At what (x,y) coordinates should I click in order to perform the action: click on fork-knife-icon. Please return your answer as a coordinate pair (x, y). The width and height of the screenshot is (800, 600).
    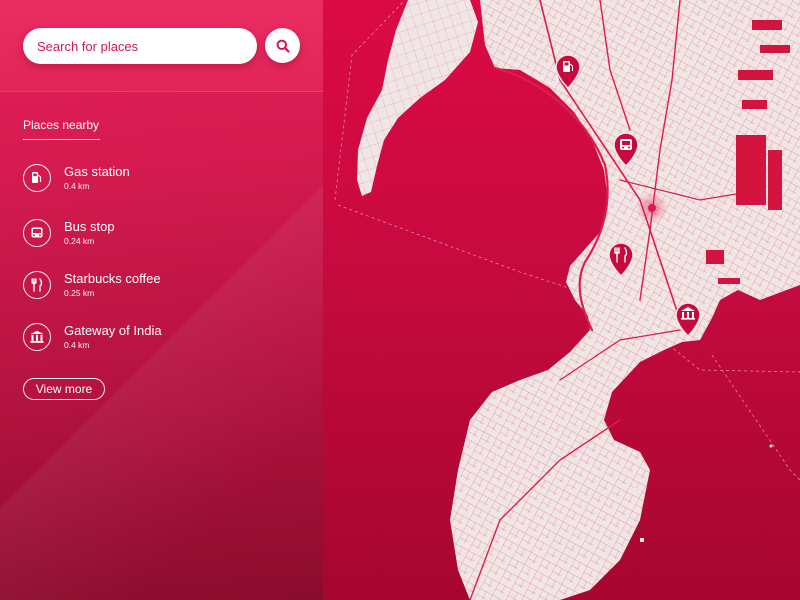
    Looking at the image, I should click on (37, 285).